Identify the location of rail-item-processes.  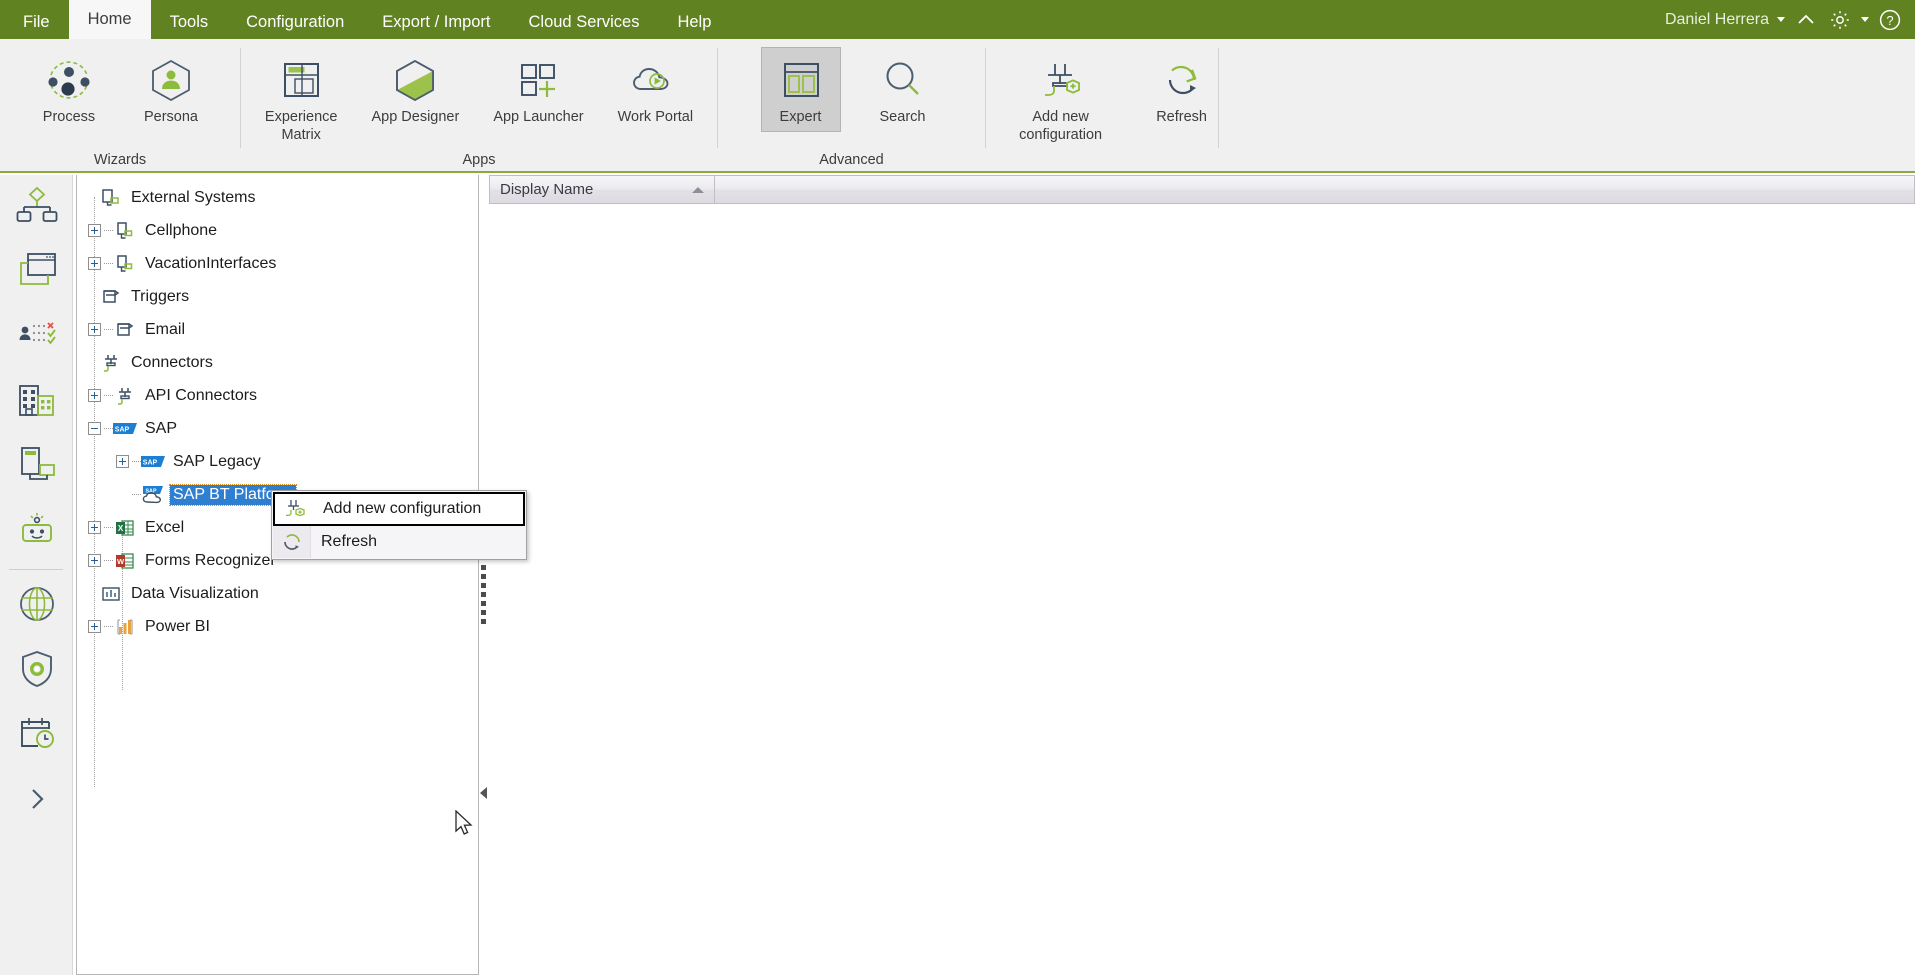
(36, 207).